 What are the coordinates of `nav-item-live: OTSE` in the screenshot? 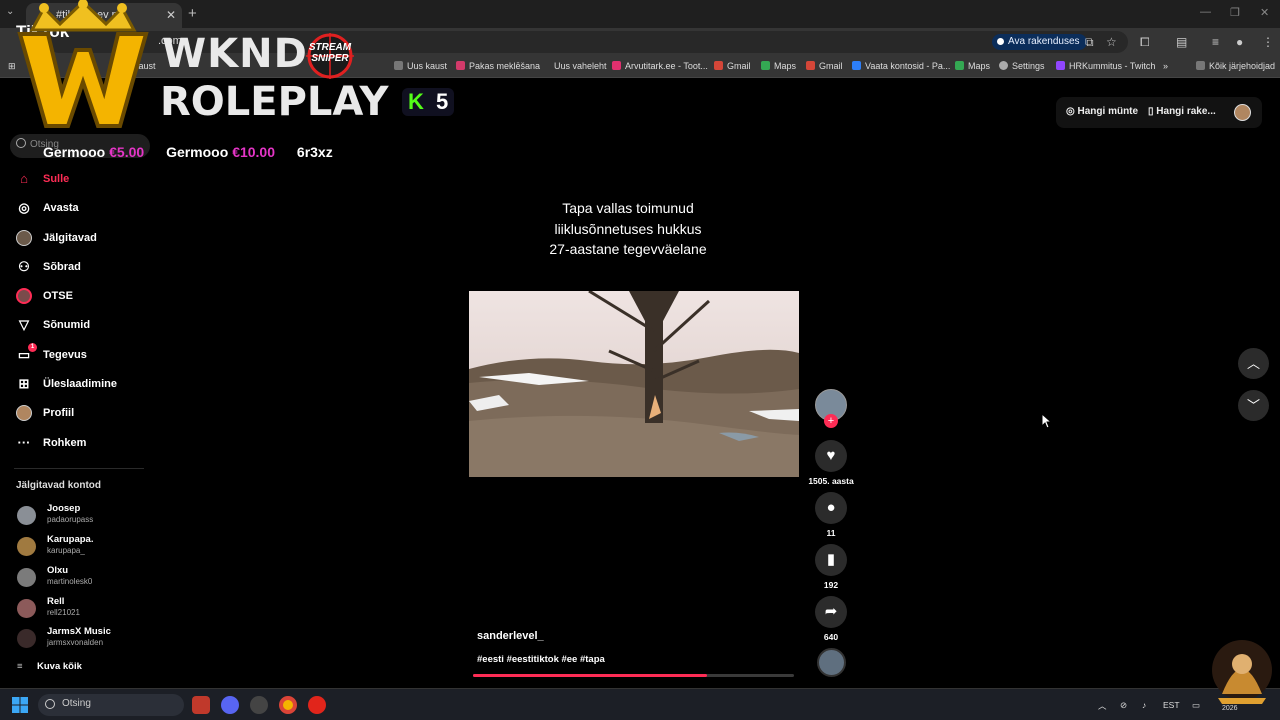 It's located at (84, 297).